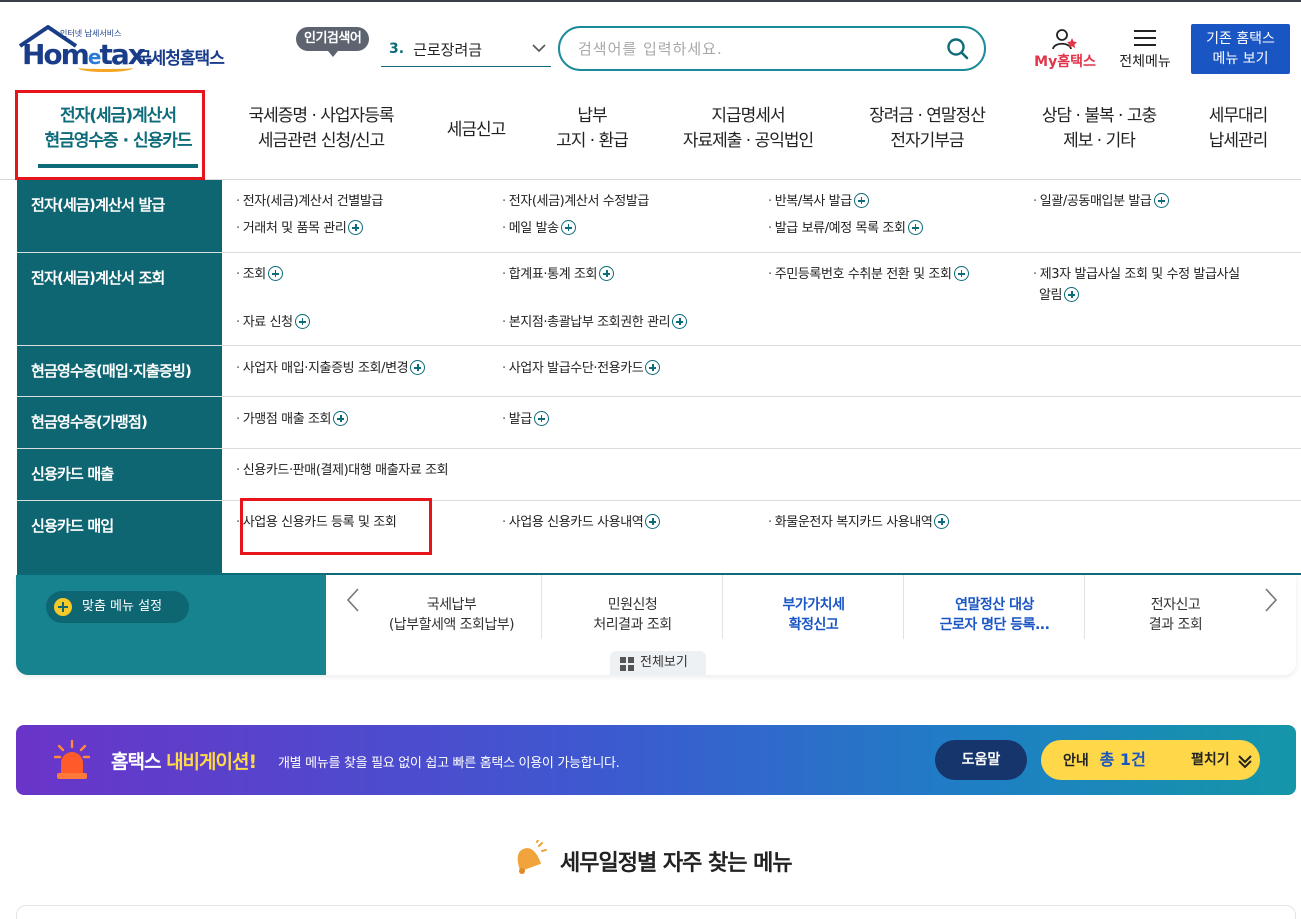 The width and height of the screenshot is (1301, 919). I want to click on menu-link: · 일괄/공동매입분 발급, so click(1101, 202).